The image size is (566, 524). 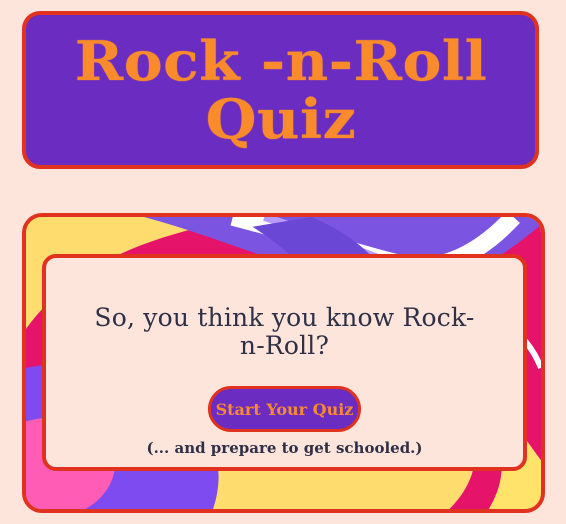 What do you see at coordinates (284, 331) in the screenshot?
I see `intro-headline: So, you think you know Rock-n-Roll?` at bounding box center [284, 331].